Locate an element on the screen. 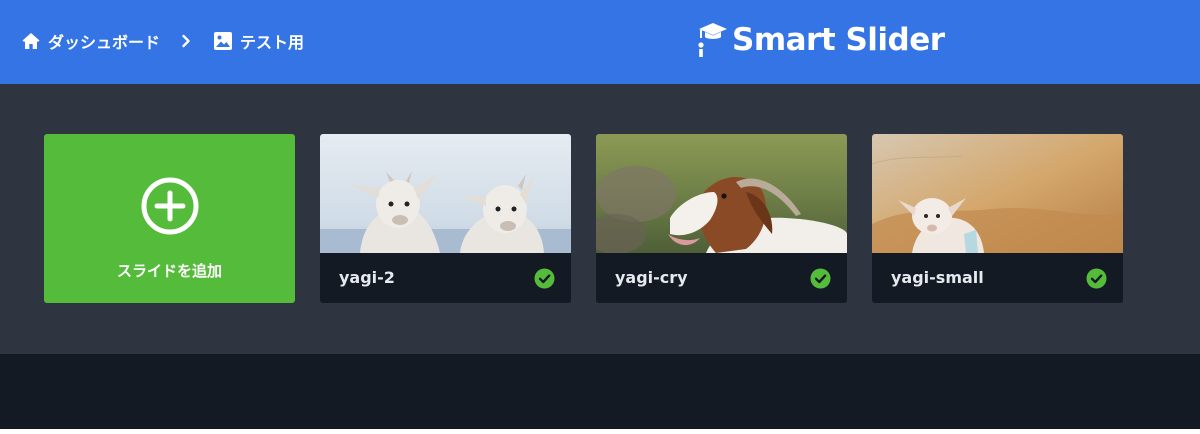 This screenshot has height=434, width=1200. breadcrumb-dashboard: ダッシュボード is located at coordinates (90, 41).